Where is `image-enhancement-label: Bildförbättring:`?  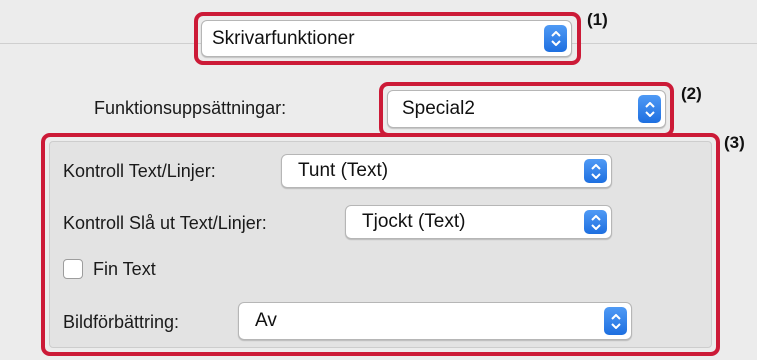
image-enhancement-label: Bildförbättring: is located at coordinates (121, 322).